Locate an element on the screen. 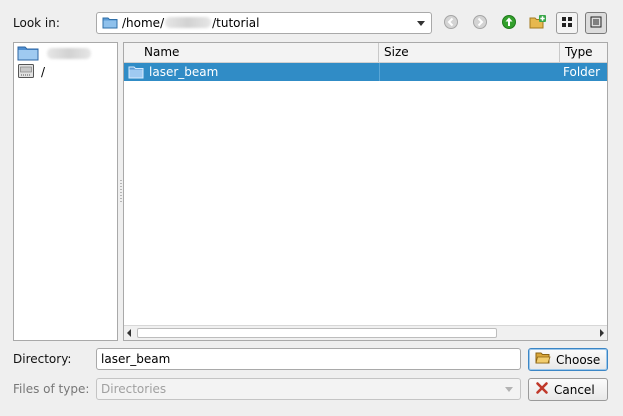  places-sidebar: / is located at coordinates (65, 191).